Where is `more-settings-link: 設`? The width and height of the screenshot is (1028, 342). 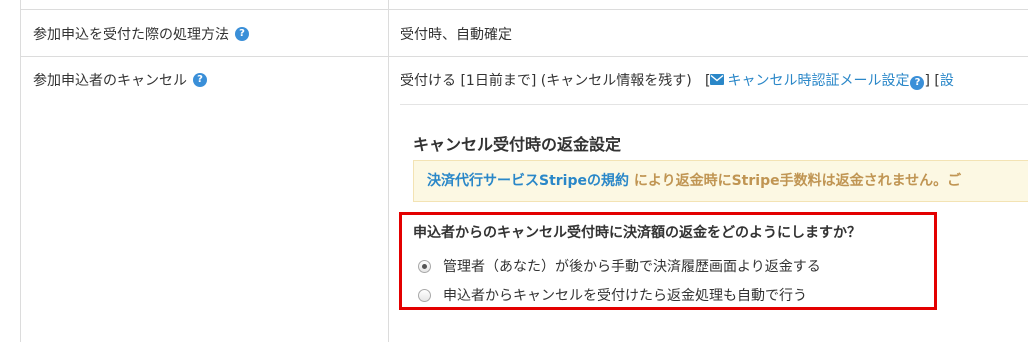 more-settings-link: 設 is located at coordinates (947, 81).